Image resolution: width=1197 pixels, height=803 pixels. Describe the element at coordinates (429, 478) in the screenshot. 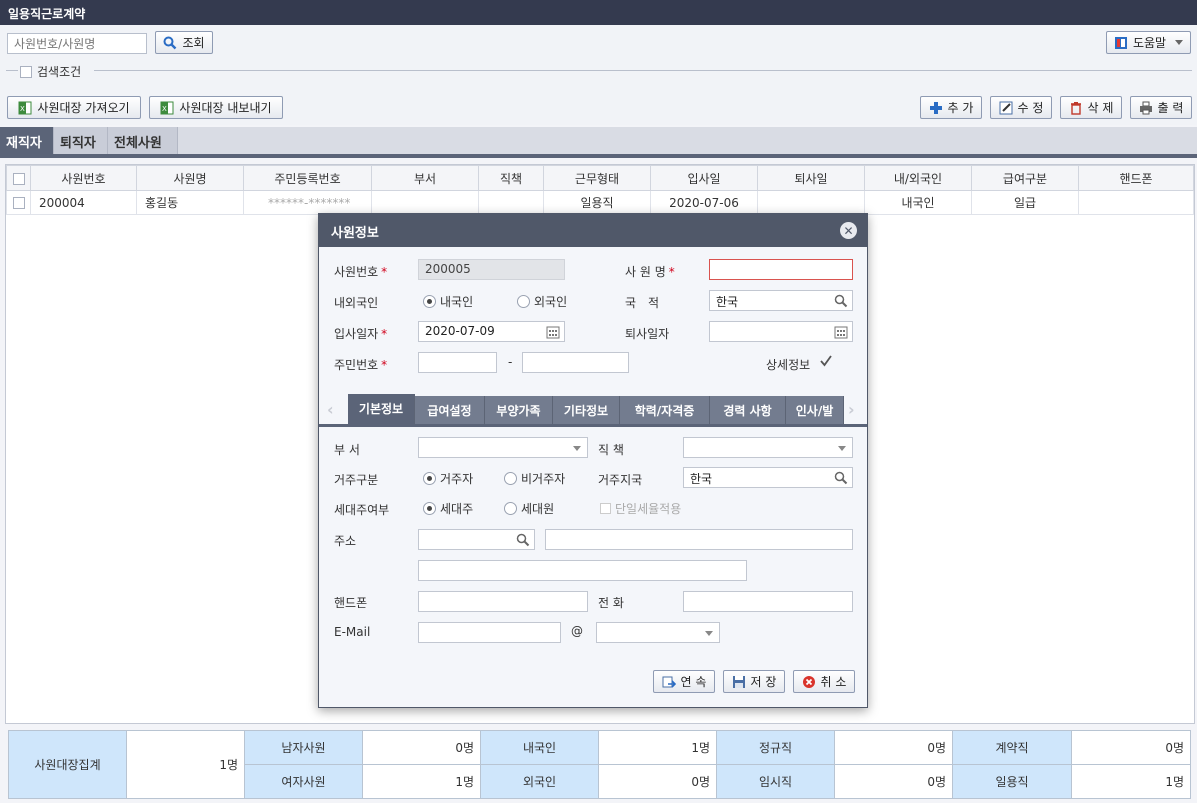

I see `radio-resident-dot` at that location.